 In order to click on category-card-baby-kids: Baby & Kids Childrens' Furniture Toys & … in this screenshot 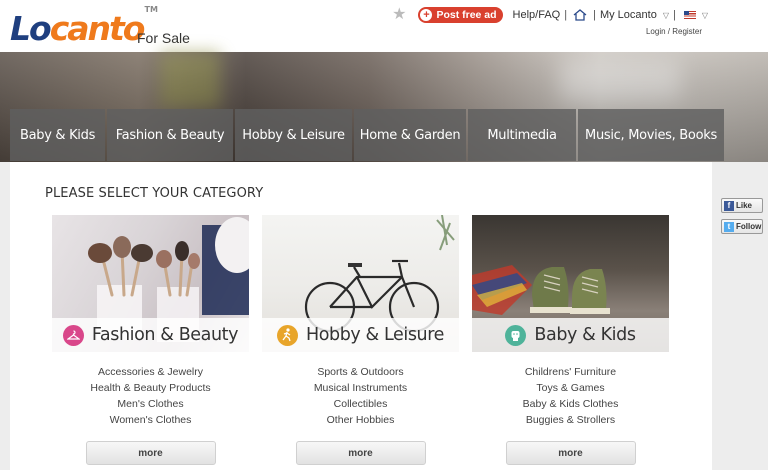, I will do `click(570, 340)`.